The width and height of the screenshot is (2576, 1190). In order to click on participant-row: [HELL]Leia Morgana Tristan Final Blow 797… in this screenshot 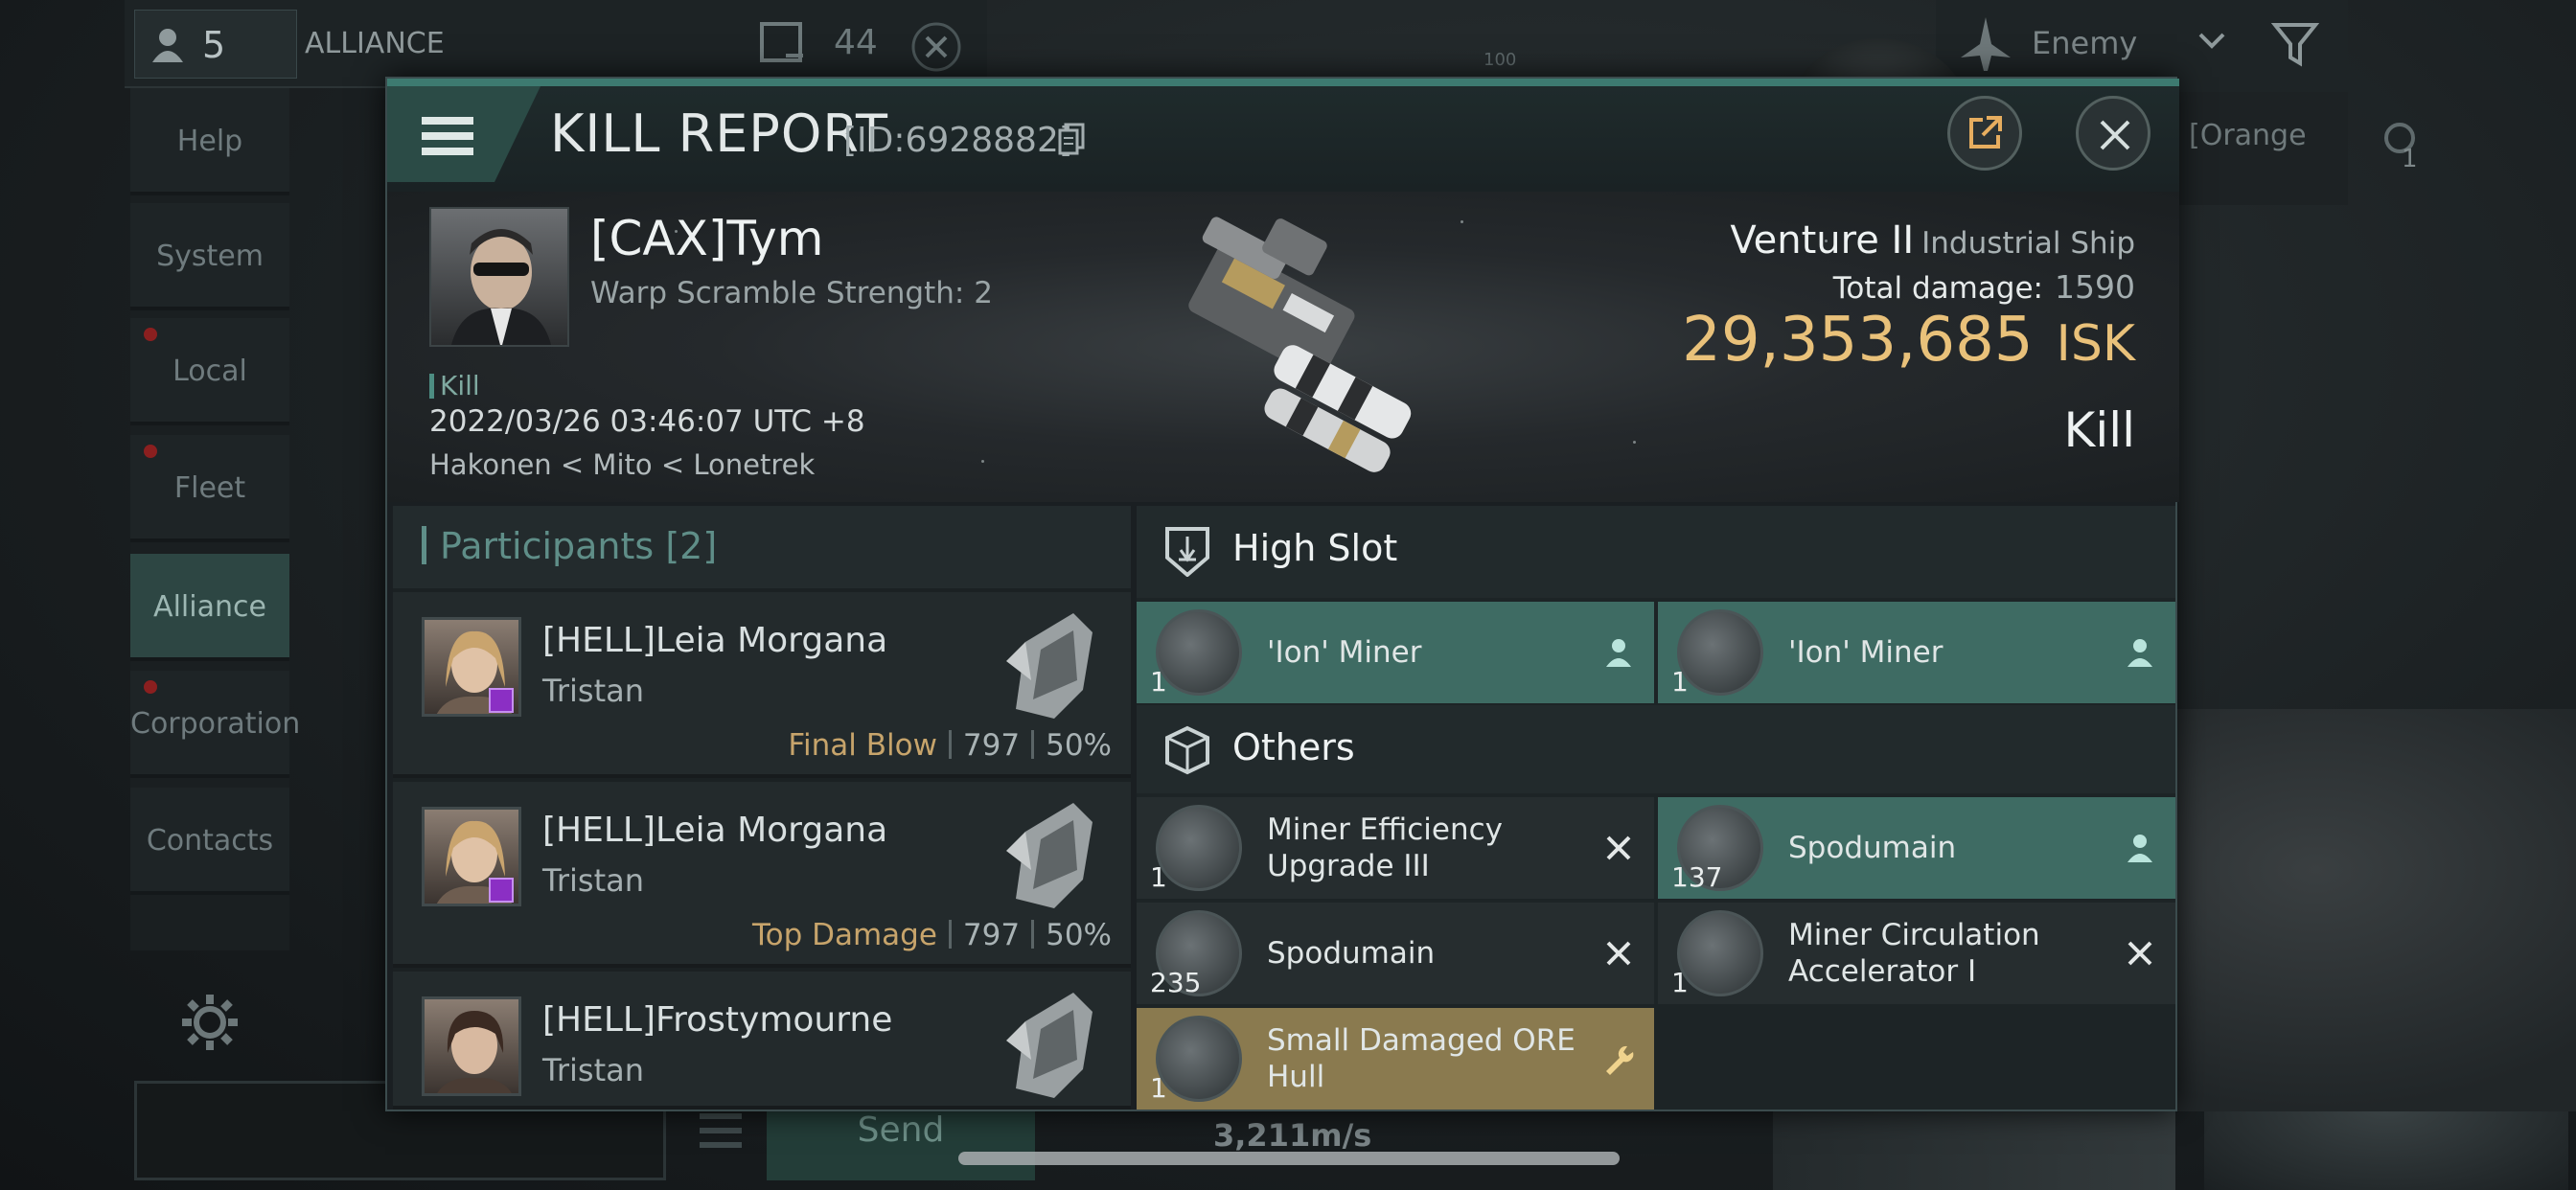, I will do `click(762, 685)`.